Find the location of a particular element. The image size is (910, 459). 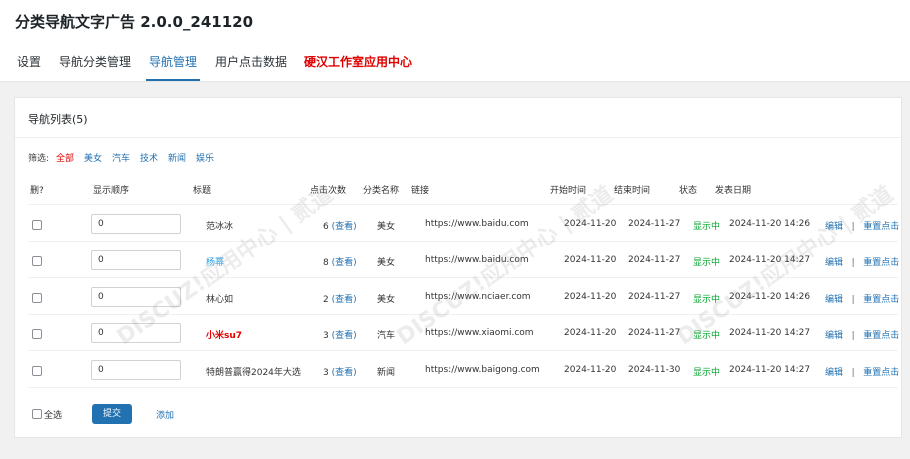

select-all-label: 全选 is located at coordinates (53, 416).